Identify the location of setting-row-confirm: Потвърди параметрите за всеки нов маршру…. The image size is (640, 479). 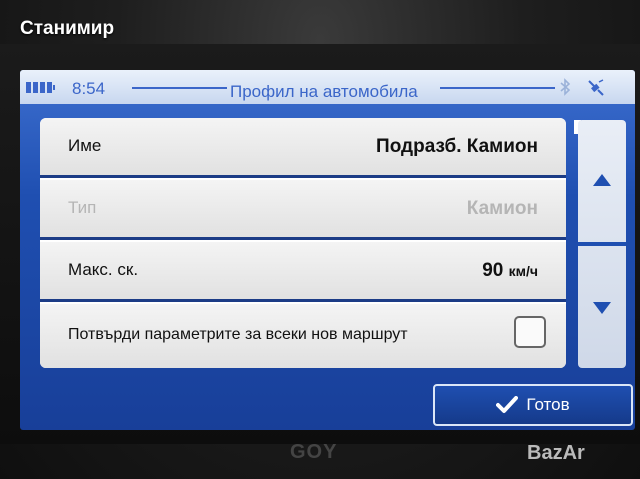
(303, 336).